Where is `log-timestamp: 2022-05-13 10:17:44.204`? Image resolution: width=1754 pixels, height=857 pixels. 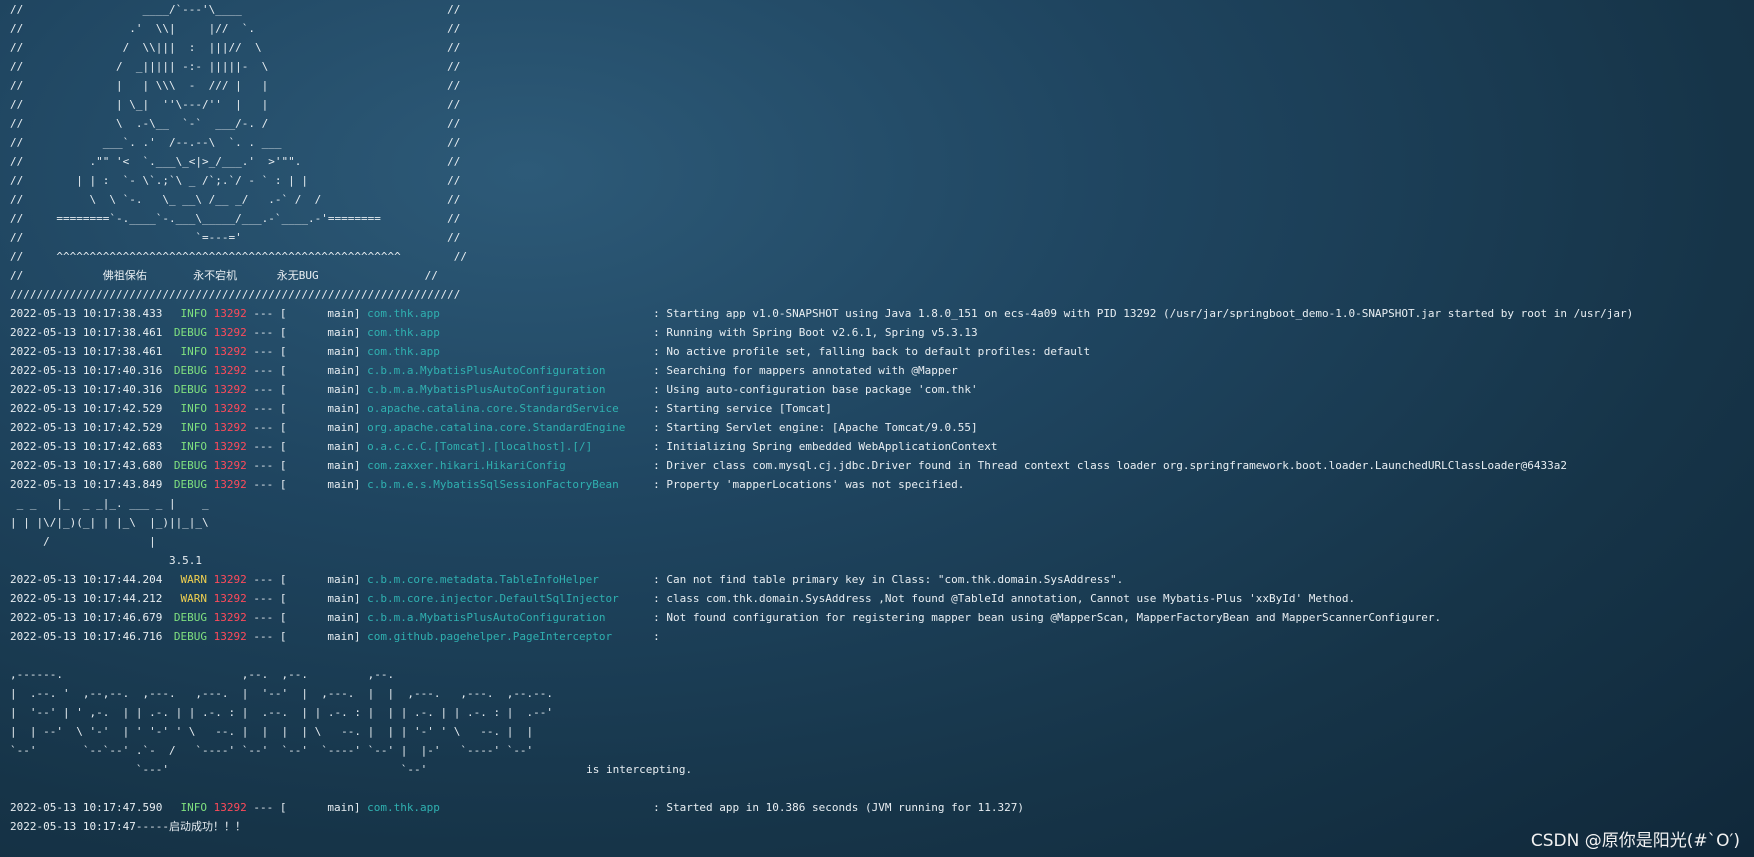
log-timestamp: 2022-05-13 10:17:44.204 is located at coordinates (86, 579).